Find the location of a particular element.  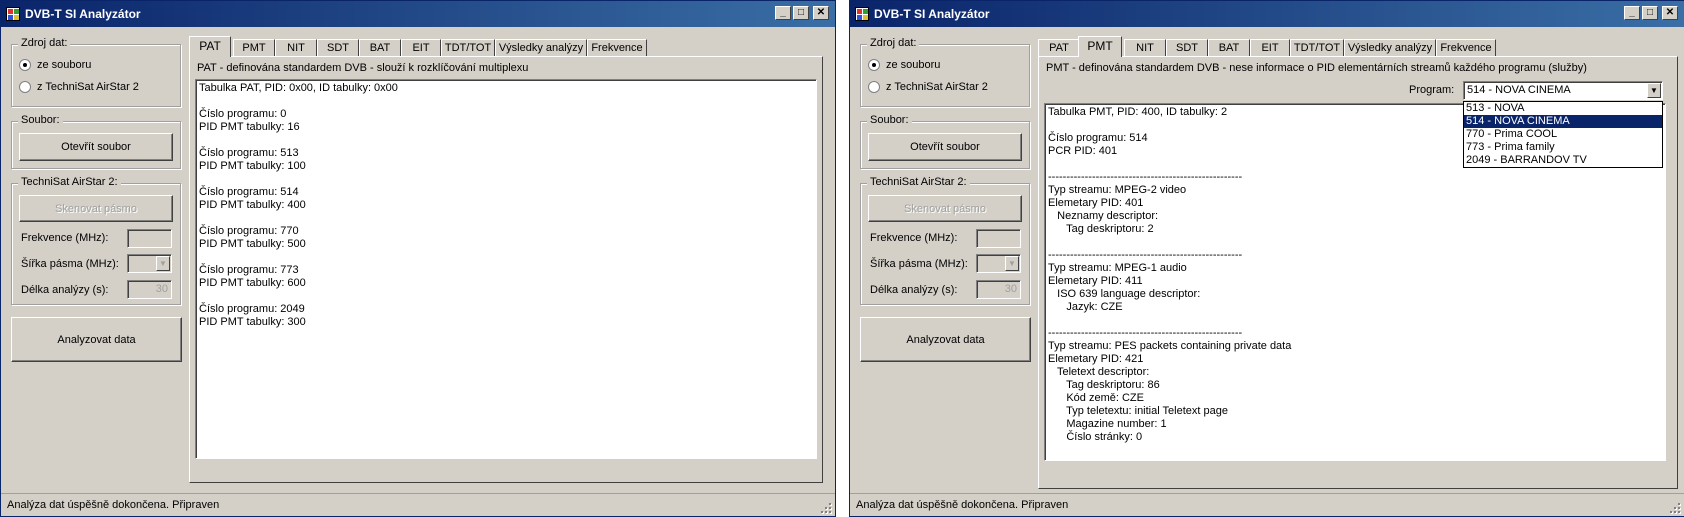

program-select: 514 - NOVA CINEMA ▼ is located at coordinates (1563, 90).